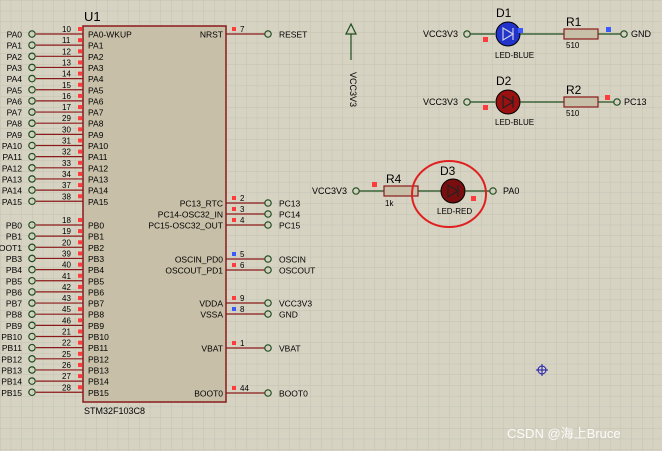  Describe the element at coordinates (66, 174) in the screenshot. I see `pin-number: 34` at that location.